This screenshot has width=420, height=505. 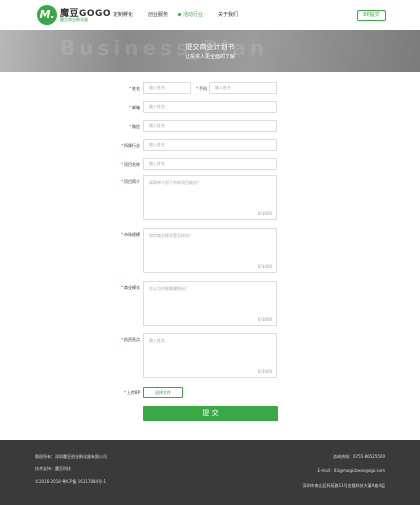 What do you see at coordinates (171, 235) in the screenshot?
I see `market-placeholder: 你的商业模式是怎样的？` at bounding box center [171, 235].